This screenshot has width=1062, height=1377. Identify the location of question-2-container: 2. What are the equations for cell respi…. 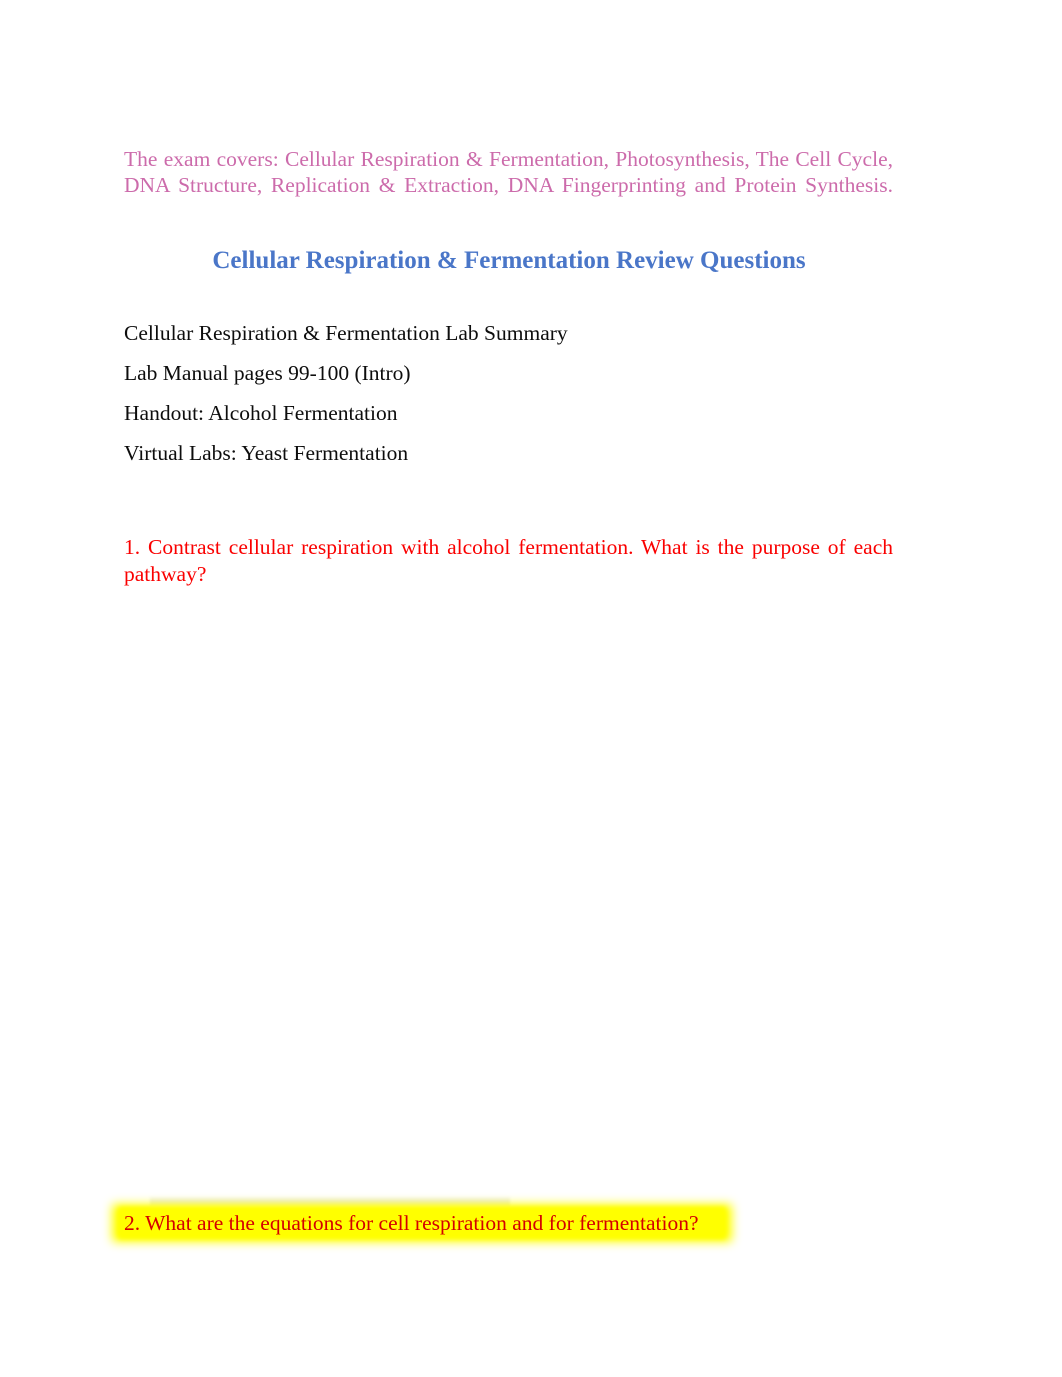
(531, 1226).